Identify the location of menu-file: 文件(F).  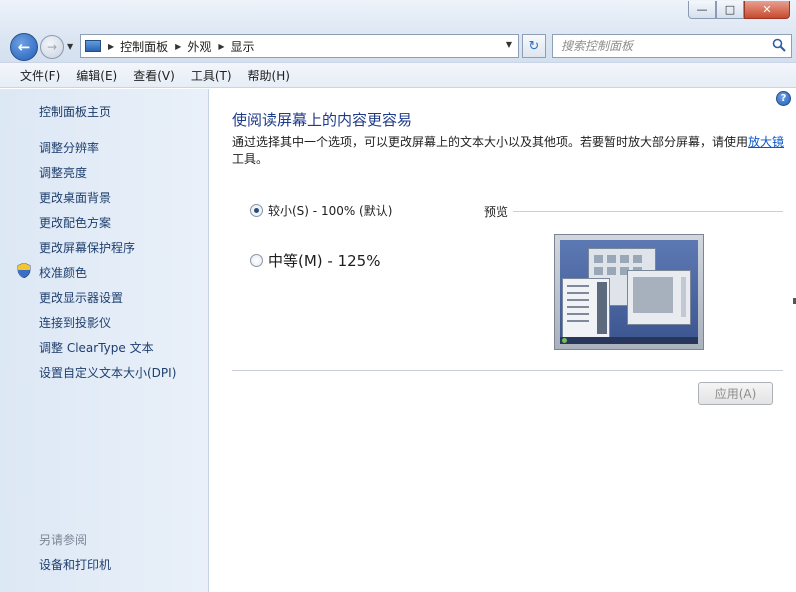
(40, 75).